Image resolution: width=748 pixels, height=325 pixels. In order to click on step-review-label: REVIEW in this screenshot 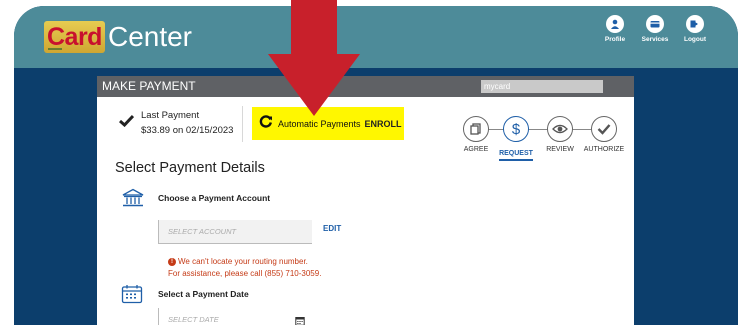, I will do `click(560, 149)`.